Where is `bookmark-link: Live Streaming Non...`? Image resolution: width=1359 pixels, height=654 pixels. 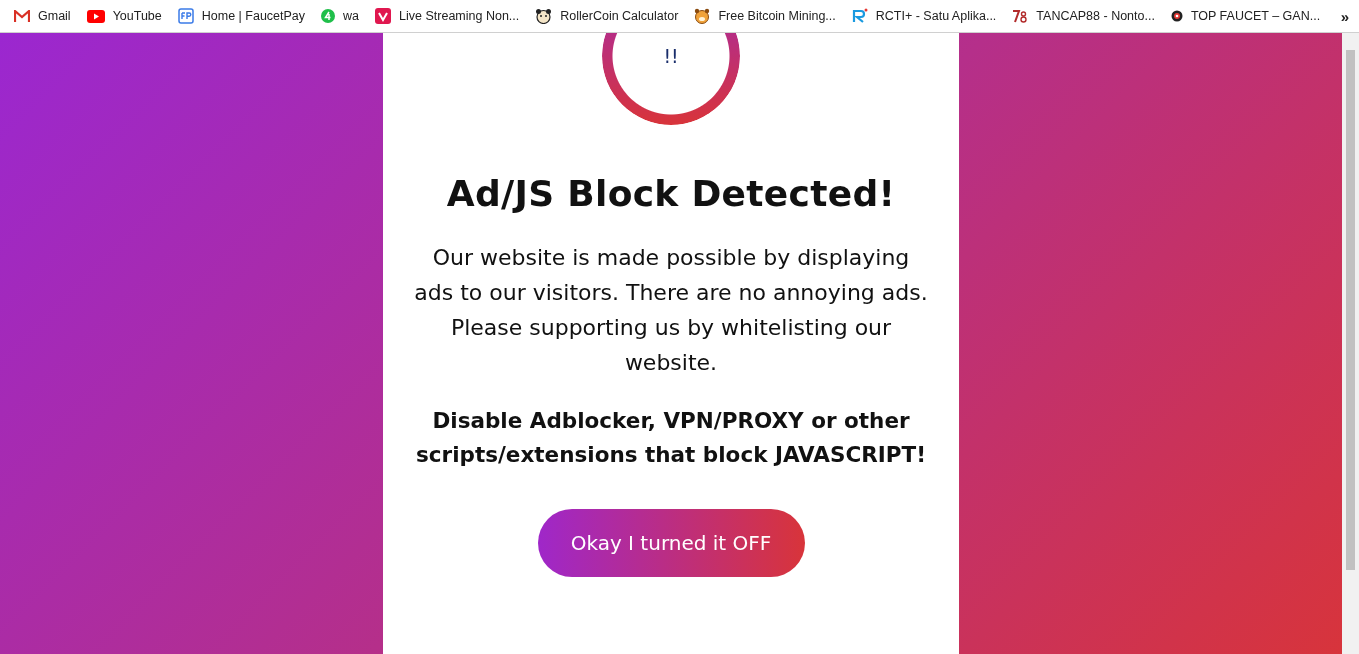
bookmark-link: Live Streaming Non... is located at coordinates (447, 16).